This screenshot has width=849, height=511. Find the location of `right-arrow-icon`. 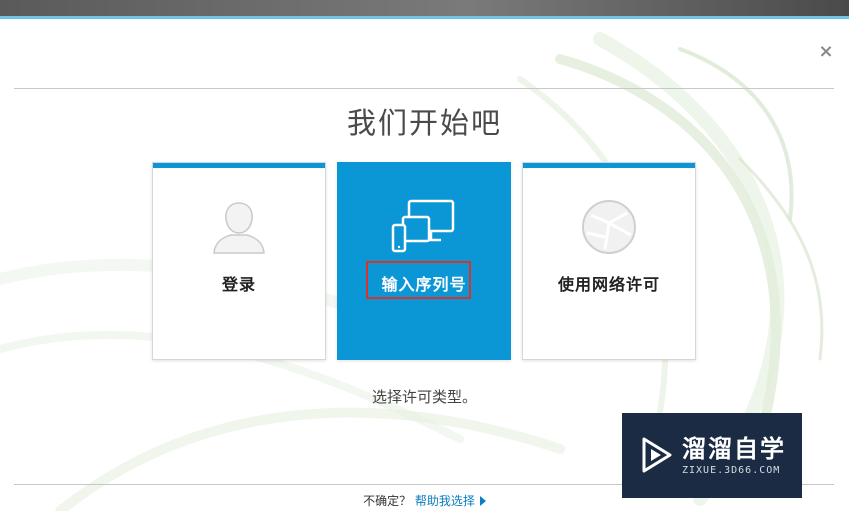

right-arrow-icon is located at coordinates (482, 501).